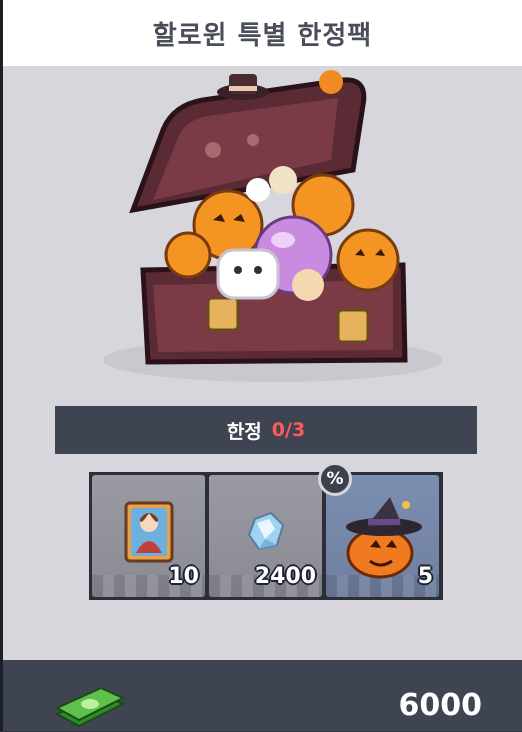  What do you see at coordinates (288, 430) in the screenshot?
I see `limit-count: 0/3` at bounding box center [288, 430].